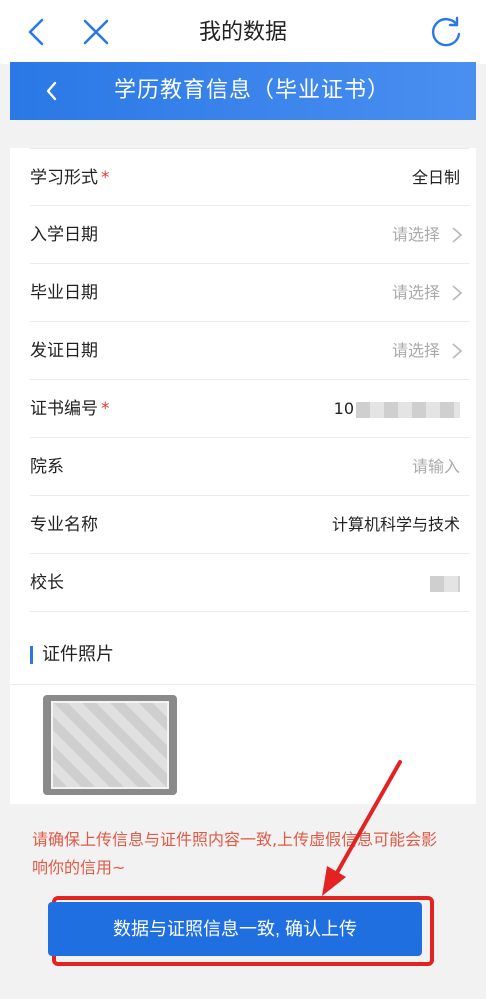 The height and width of the screenshot is (999, 486). What do you see at coordinates (235, 929) in the screenshot?
I see `confirm-upload-button: 数据与证照信息一致, 确认上传` at bounding box center [235, 929].